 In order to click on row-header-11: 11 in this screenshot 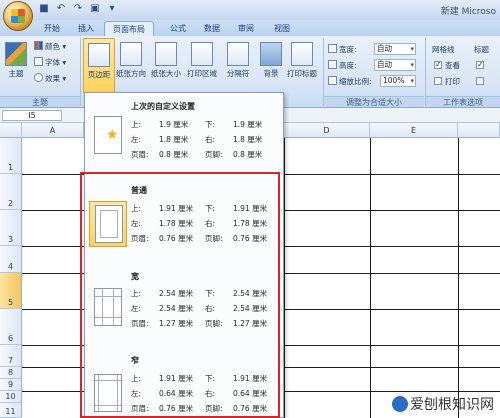, I will do `click(11, 410)`.